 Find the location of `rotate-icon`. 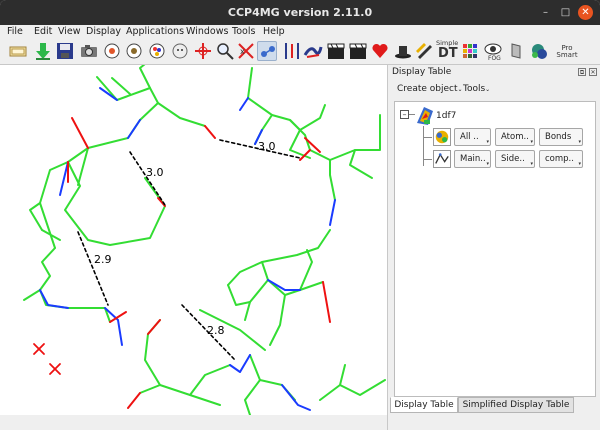

rotate-icon is located at coordinates (112, 51).